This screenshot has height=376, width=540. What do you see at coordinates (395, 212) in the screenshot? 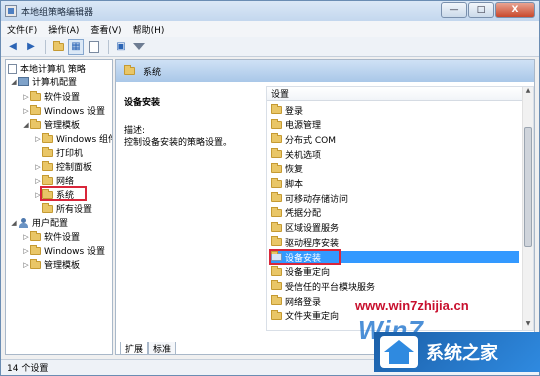
I see `list-item: 凭据分配` at bounding box center [395, 212].